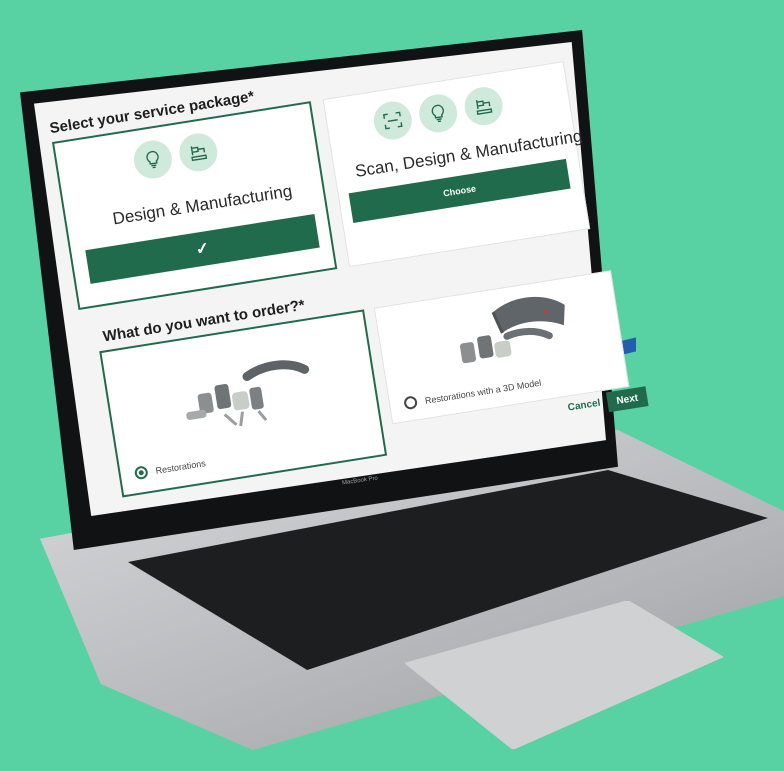 The height and width of the screenshot is (771, 784). What do you see at coordinates (141, 473) in the screenshot?
I see `radio-selected-icon` at bounding box center [141, 473].